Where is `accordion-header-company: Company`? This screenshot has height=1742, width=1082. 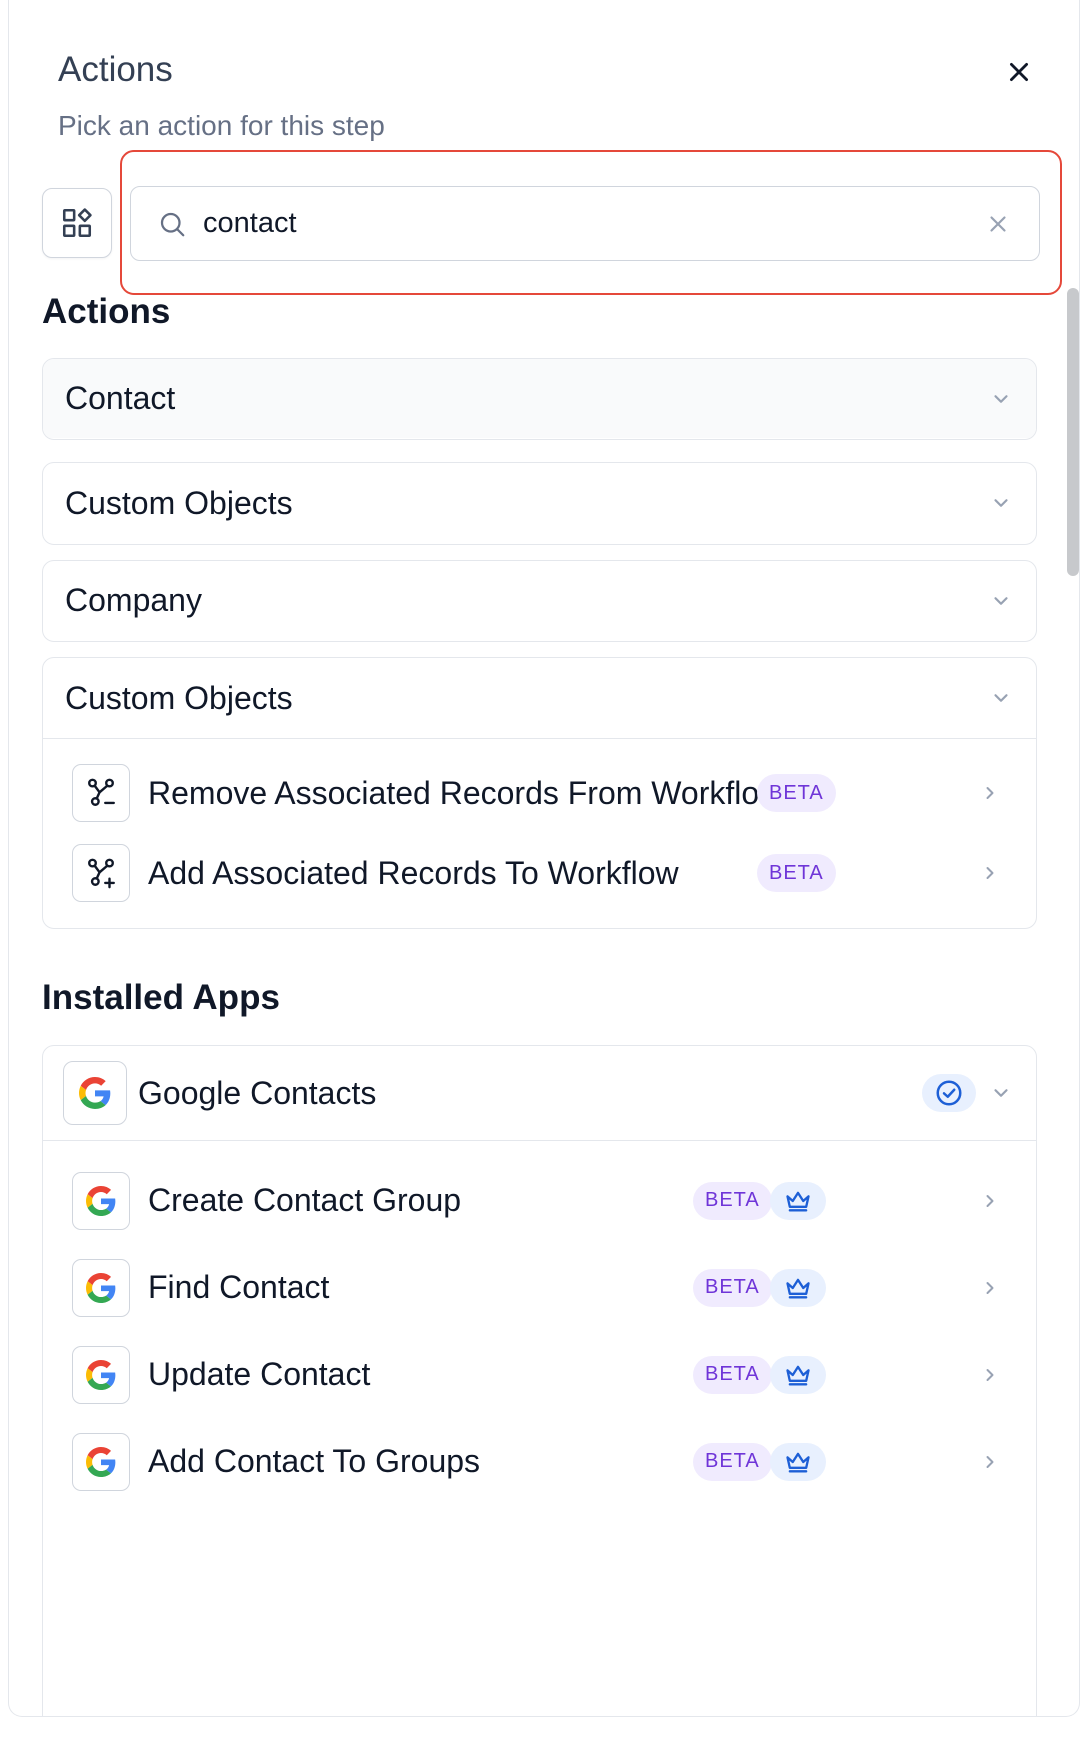 accordion-header-company: Company is located at coordinates (539, 600).